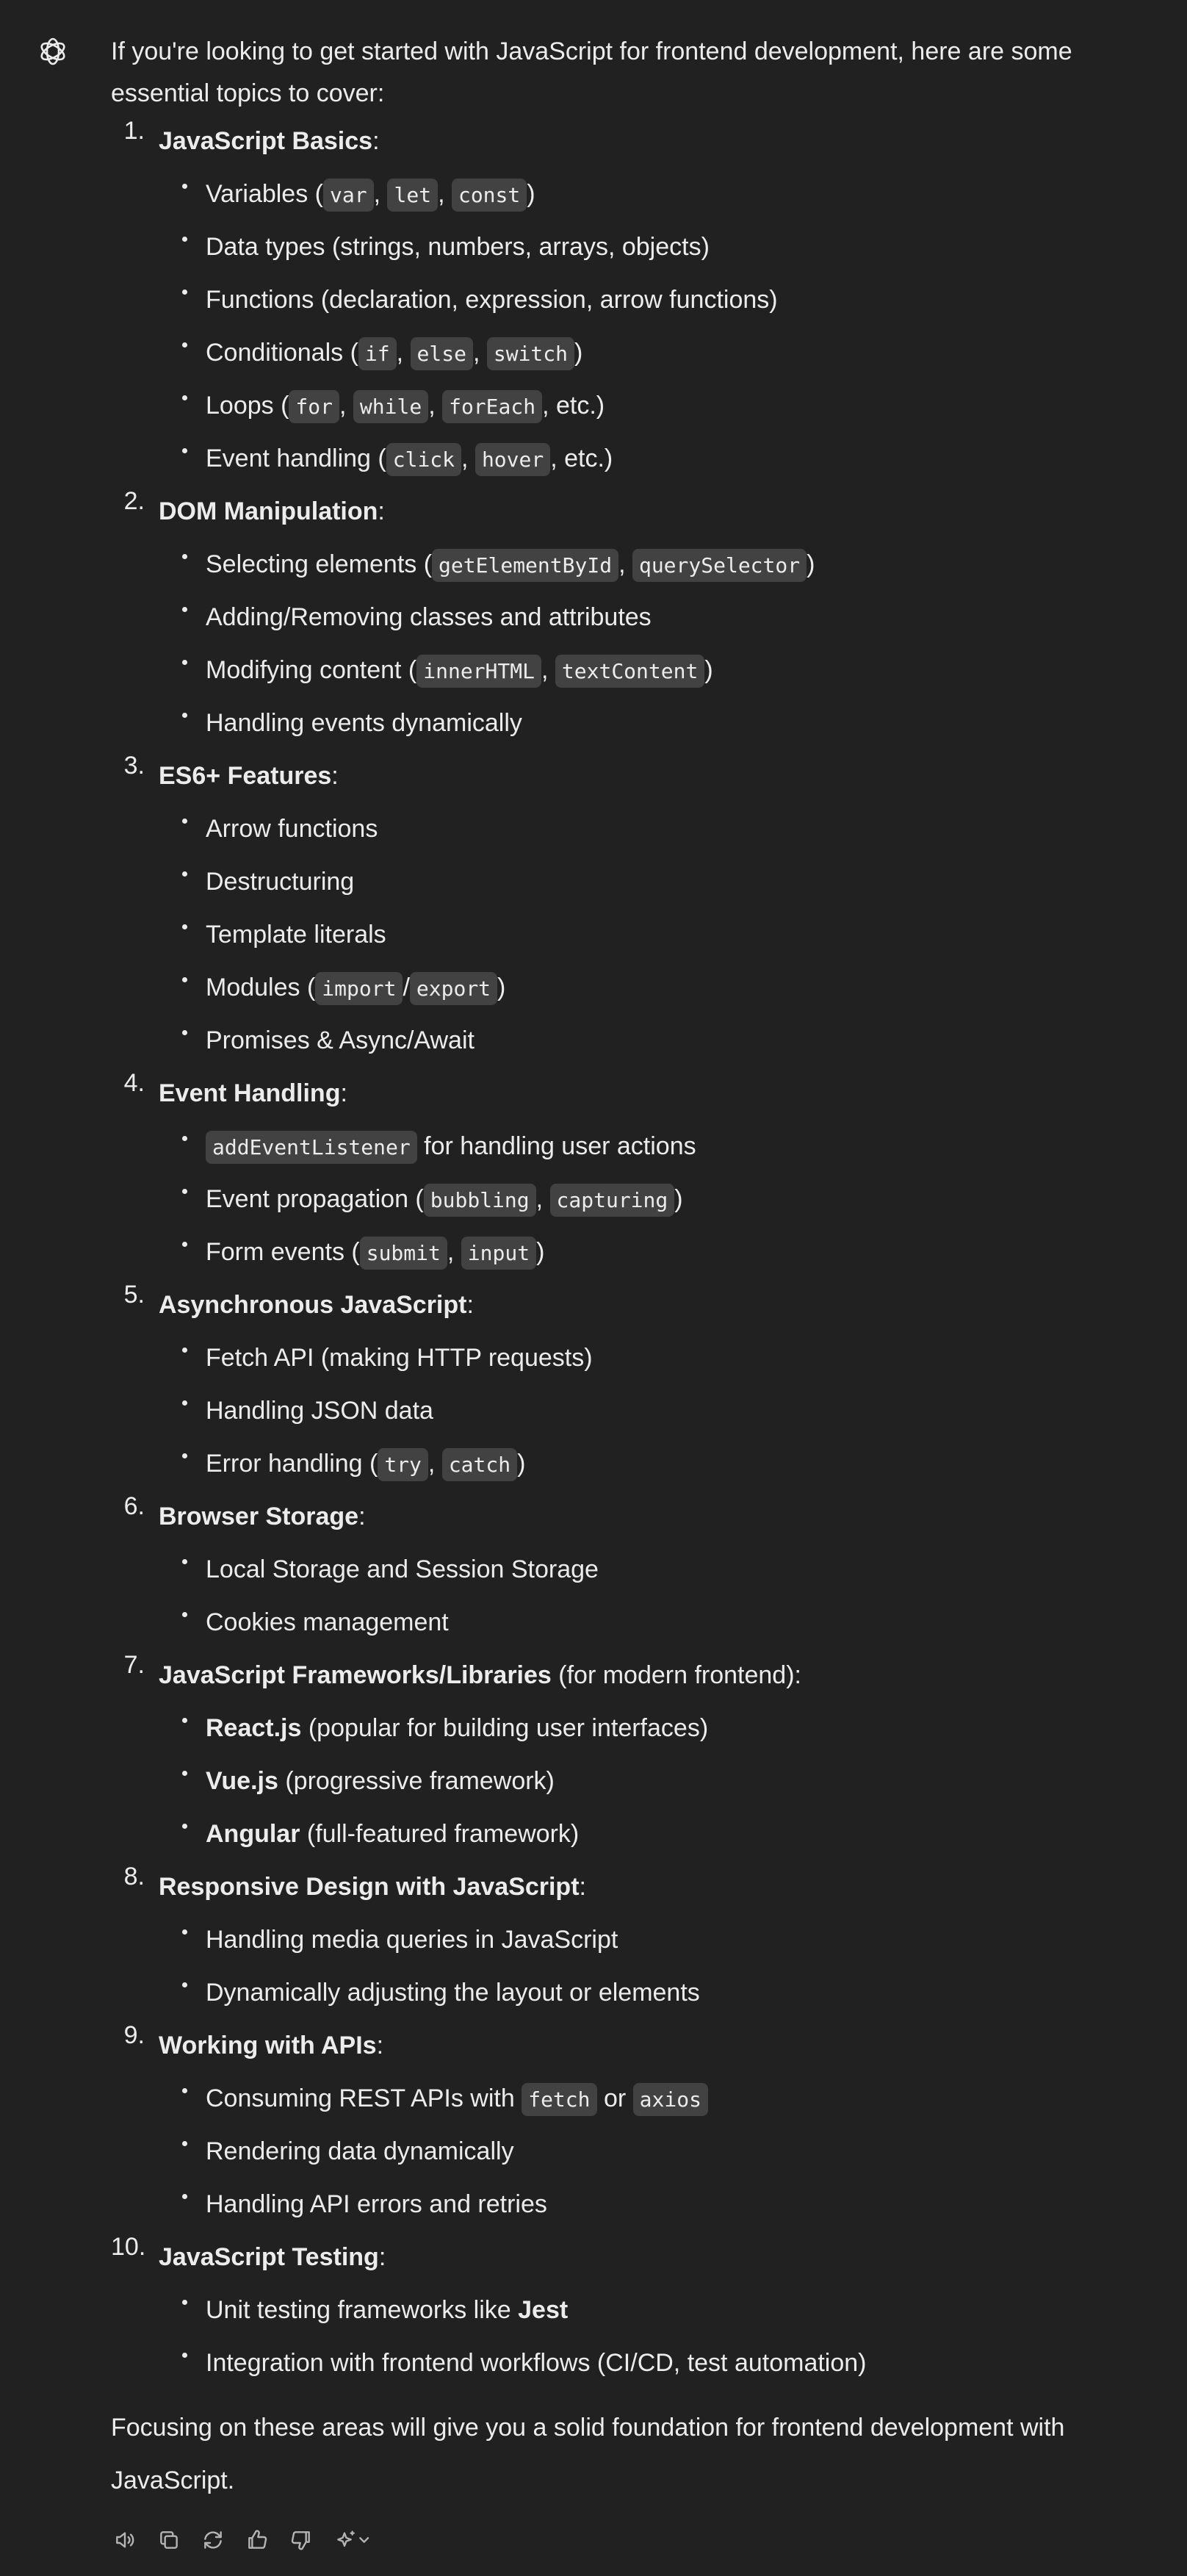 The image size is (1187, 2576). What do you see at coordinates (364, 723) in the screenshot?
I see `subtopic-text: Handling events dynamically` at bounding box center [364, 723].